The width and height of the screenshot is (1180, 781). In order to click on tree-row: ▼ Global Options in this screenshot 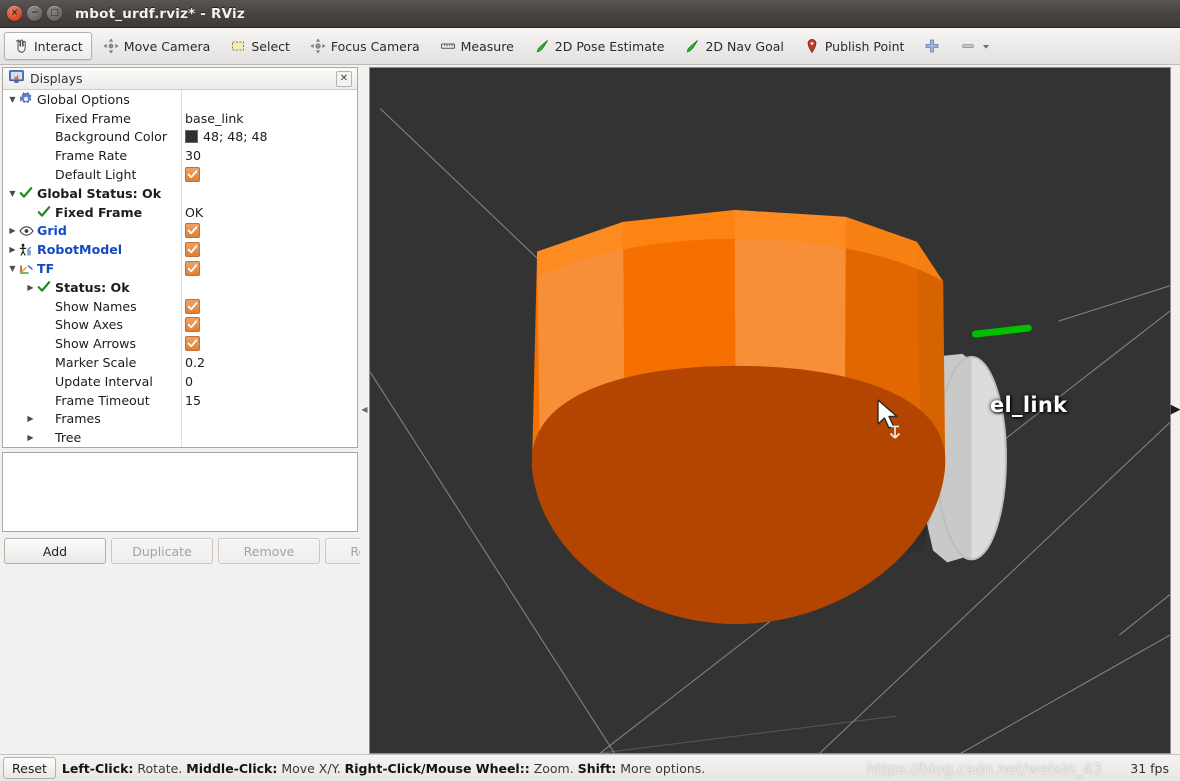, I will do `click(180, 99)`.